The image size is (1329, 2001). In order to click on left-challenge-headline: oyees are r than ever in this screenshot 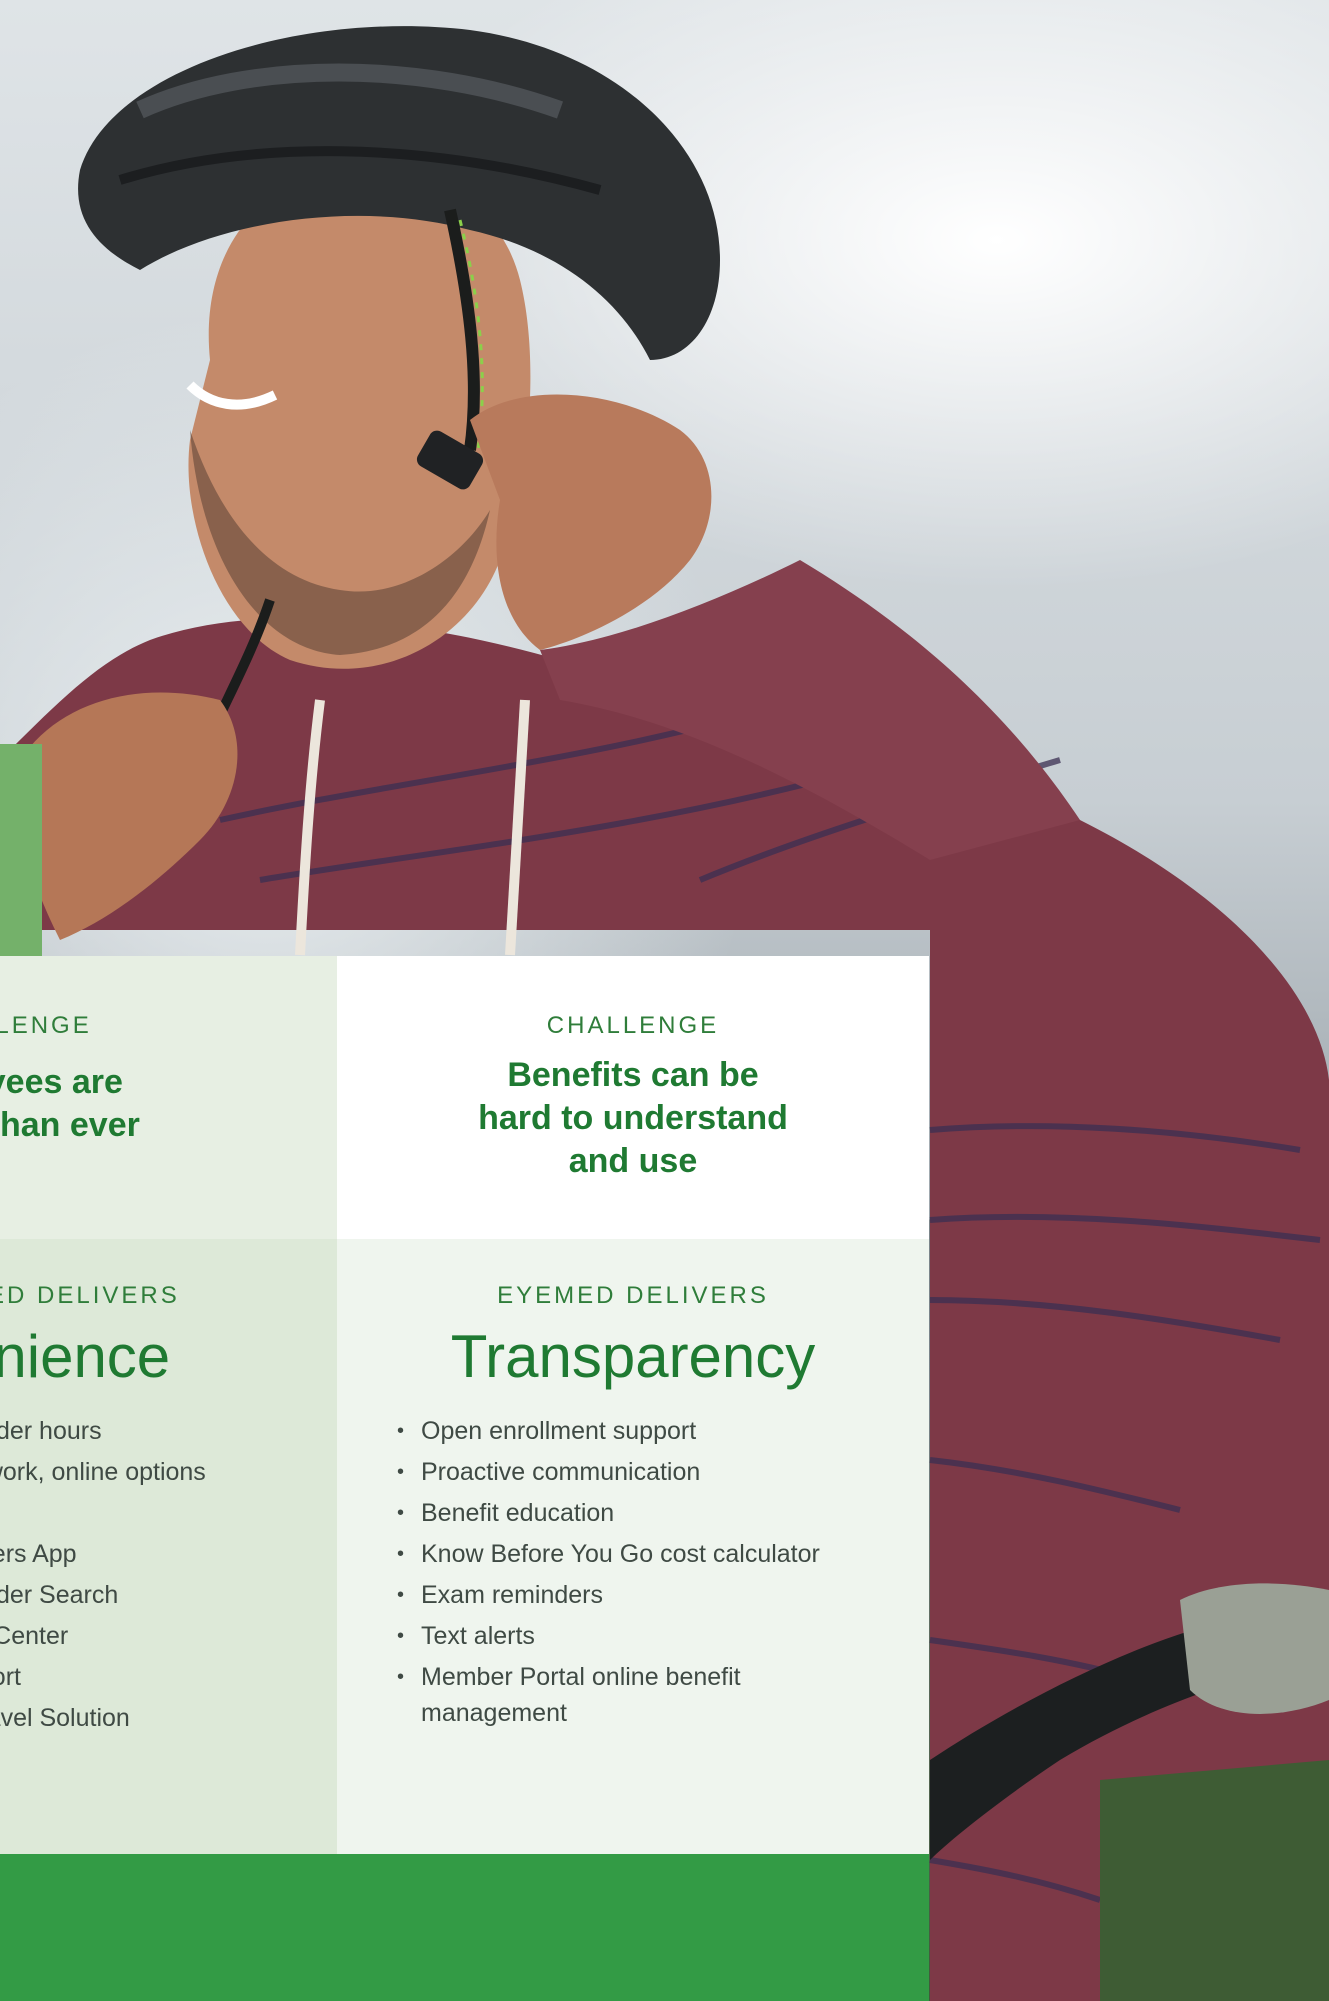, I will do `click(163, 1104)`.